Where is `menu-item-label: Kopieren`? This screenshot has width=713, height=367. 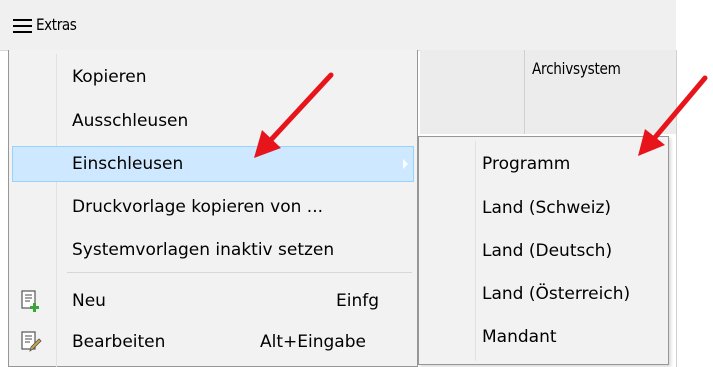
menu-item-label: Kopieren is located at coordinates (109, 77).